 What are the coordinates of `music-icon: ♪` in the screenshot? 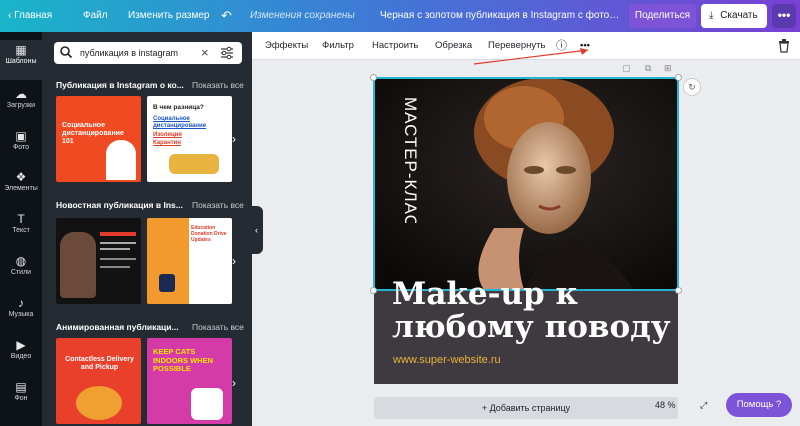 It's located at (21, 303).